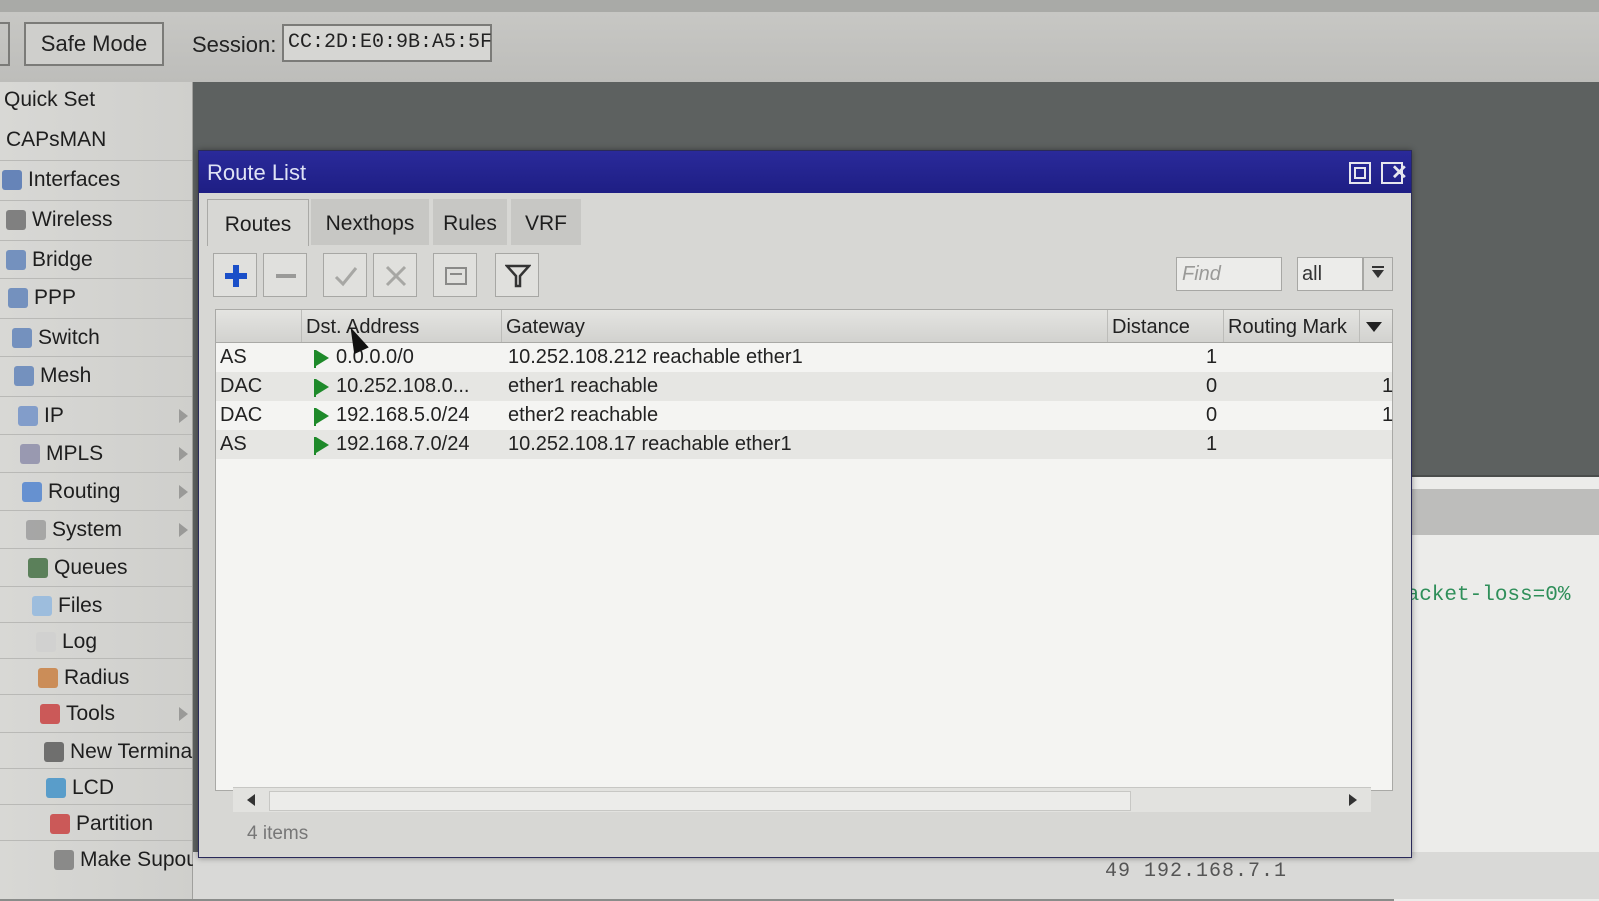 Image resolution: width=1599 pixels, height=901 pixels. I want to click on sidebar-item-label: Mesh, so click(66, 375).